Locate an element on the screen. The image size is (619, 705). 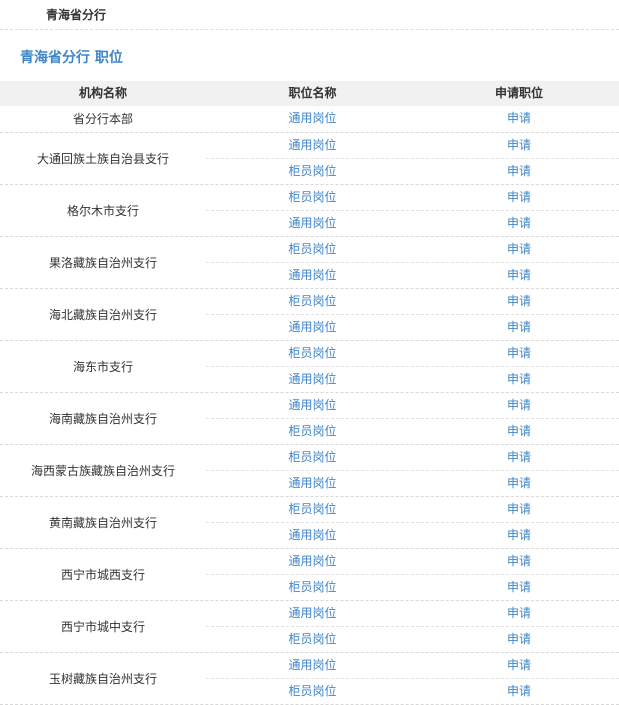
org-name: 海东市支行 is located at coordinates (102, 366).